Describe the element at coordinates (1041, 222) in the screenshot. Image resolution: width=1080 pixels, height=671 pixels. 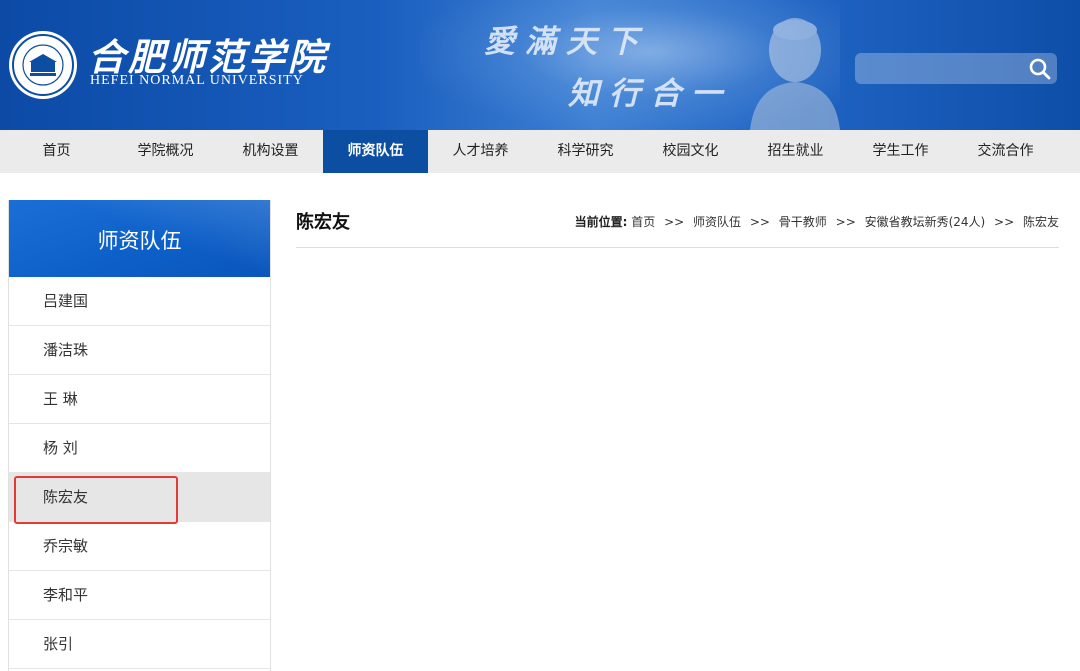
I see `breadcrumb-link-current: 陈宏友` at that location.